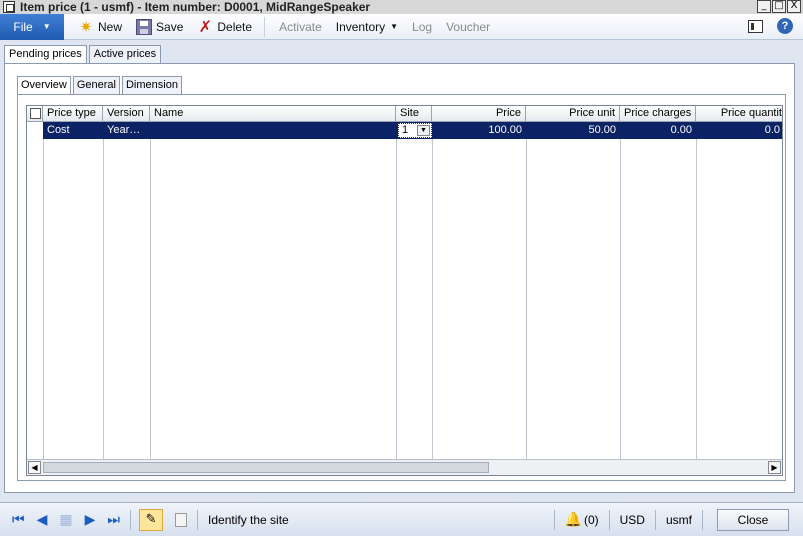 The image size is (803, 536). I want to click on ribbon-right-tools: ?, so click(770, 26).